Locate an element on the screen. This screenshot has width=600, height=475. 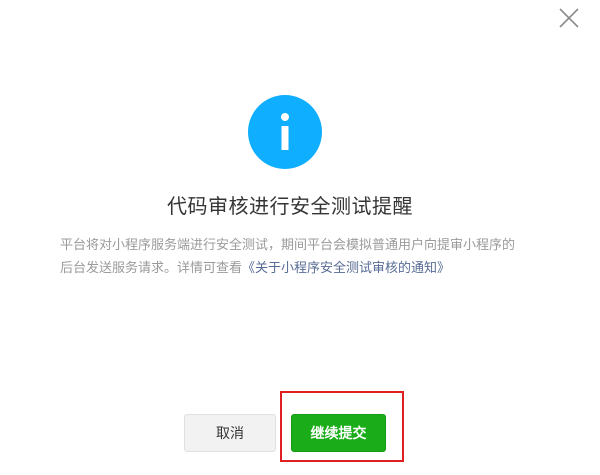
dialog-title: 代码审核进行安全测试提醒 is located at coordinates (290, 206).